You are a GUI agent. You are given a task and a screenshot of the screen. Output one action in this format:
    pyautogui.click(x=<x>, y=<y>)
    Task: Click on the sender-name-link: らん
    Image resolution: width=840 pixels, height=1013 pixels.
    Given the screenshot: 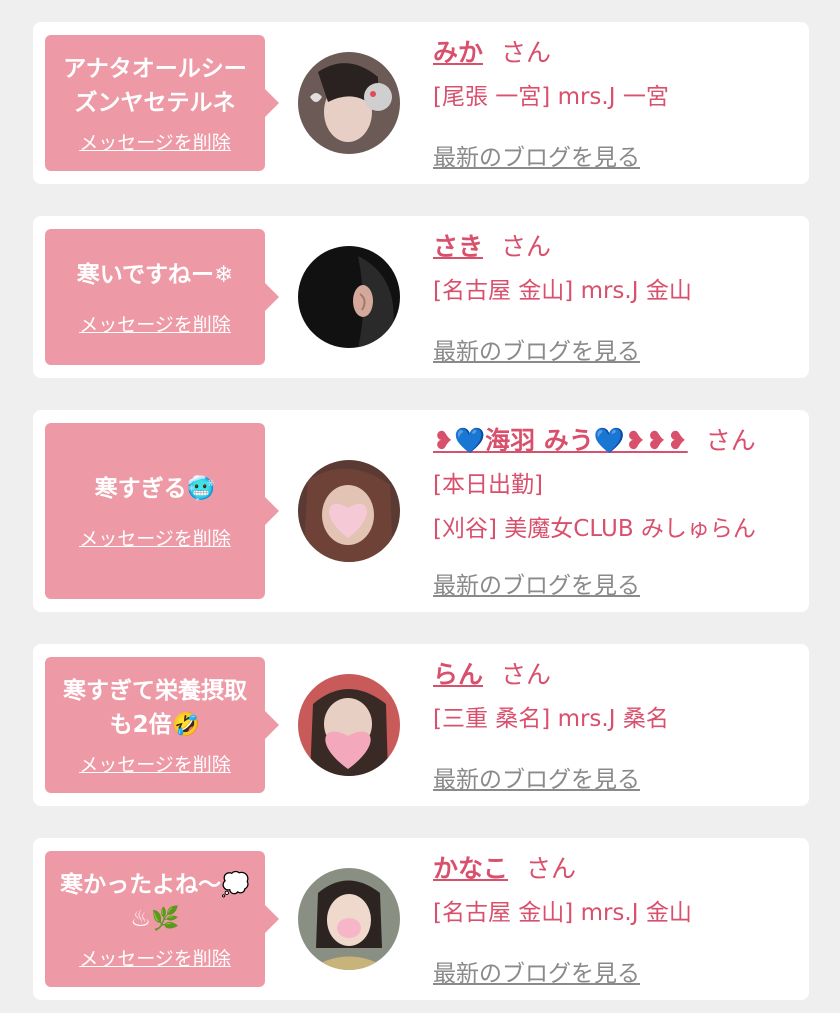 What is the action you would take?
    pyautogui.click(x=458, y=674)
    